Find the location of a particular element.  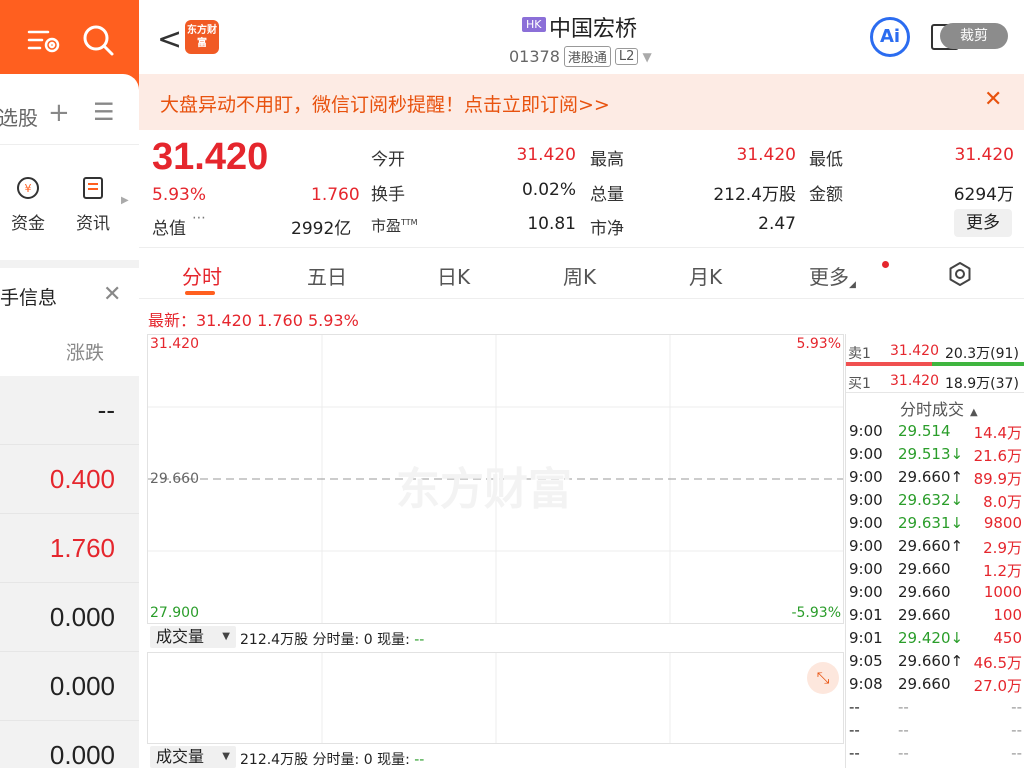

trade-price: 29.660 is located at coordinates (924, 569).